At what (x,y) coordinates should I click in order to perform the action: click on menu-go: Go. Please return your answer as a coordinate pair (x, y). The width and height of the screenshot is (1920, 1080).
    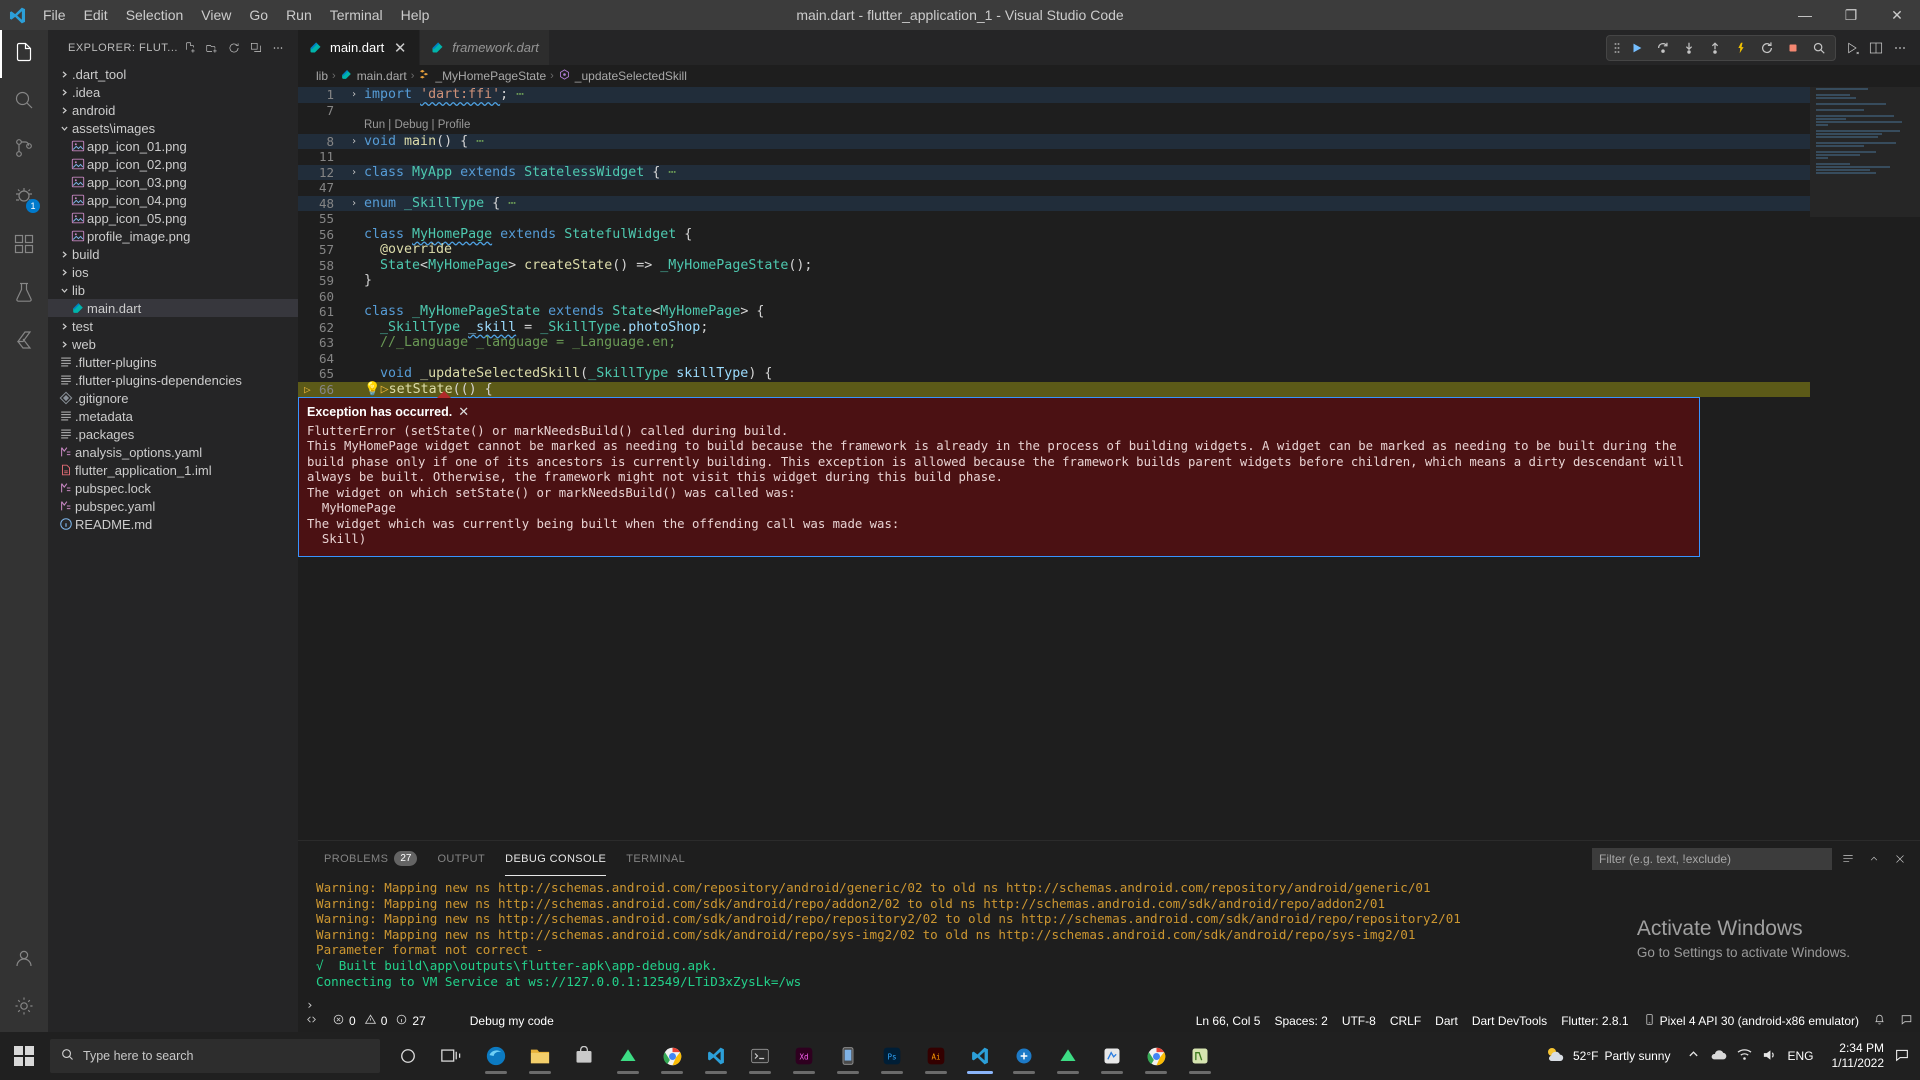
    Looking at the image, I should click on (258, 15).